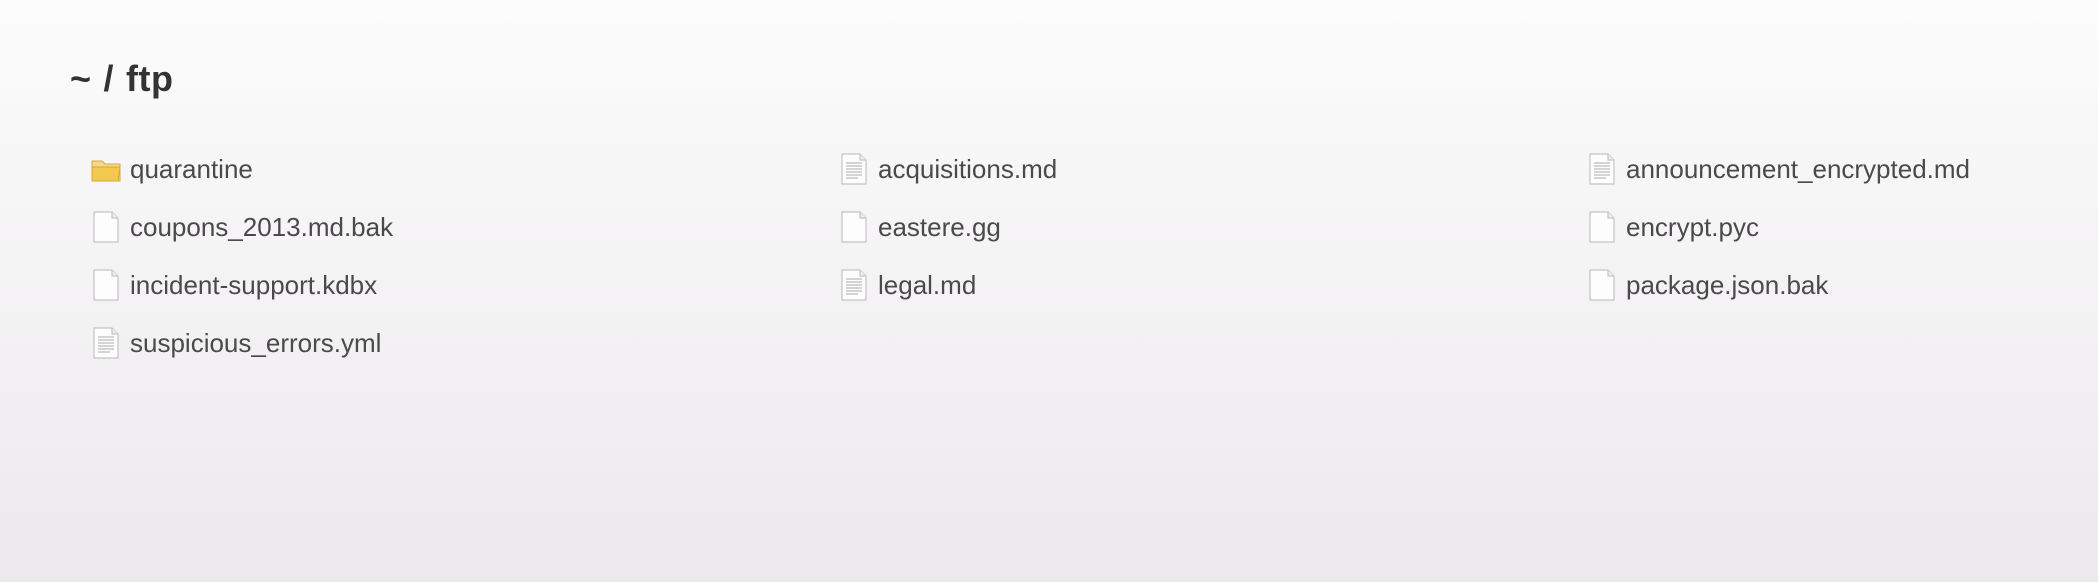  Describe the element at coordinates (262, 227) in the screenshot. I see `file-name: coupons_2013.md.bak` at that location.